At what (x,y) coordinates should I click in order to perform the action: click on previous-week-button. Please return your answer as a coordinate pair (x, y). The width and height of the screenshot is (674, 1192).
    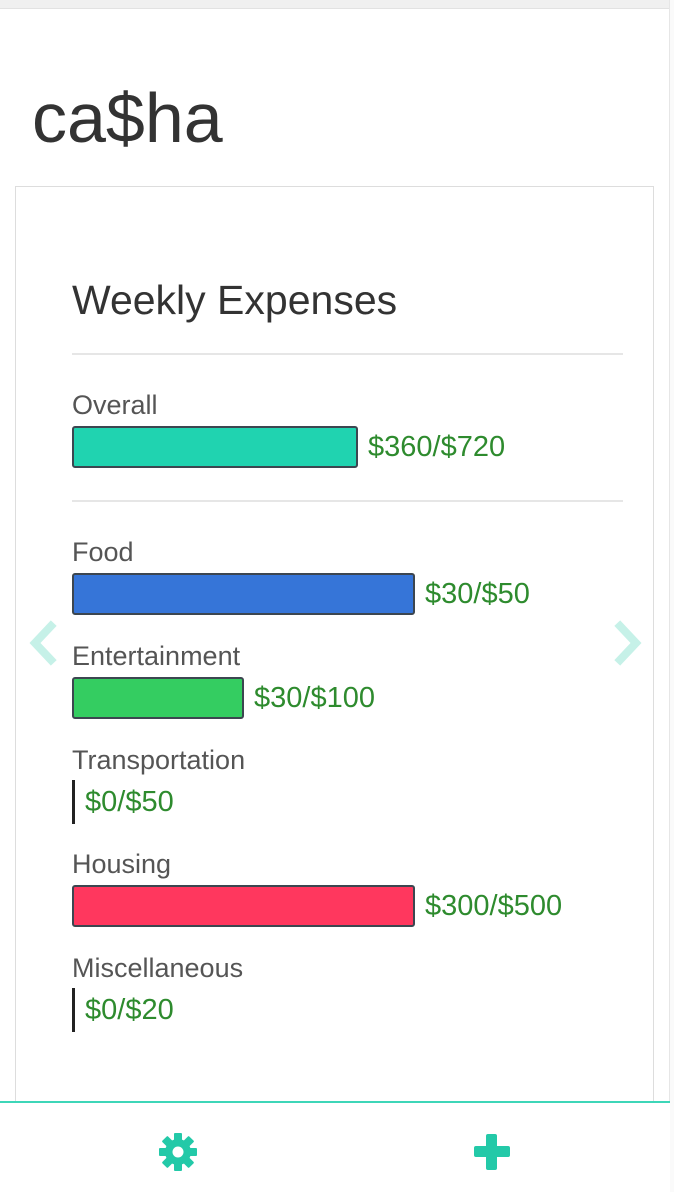
    Looking at the image, I should click on (44, 643).